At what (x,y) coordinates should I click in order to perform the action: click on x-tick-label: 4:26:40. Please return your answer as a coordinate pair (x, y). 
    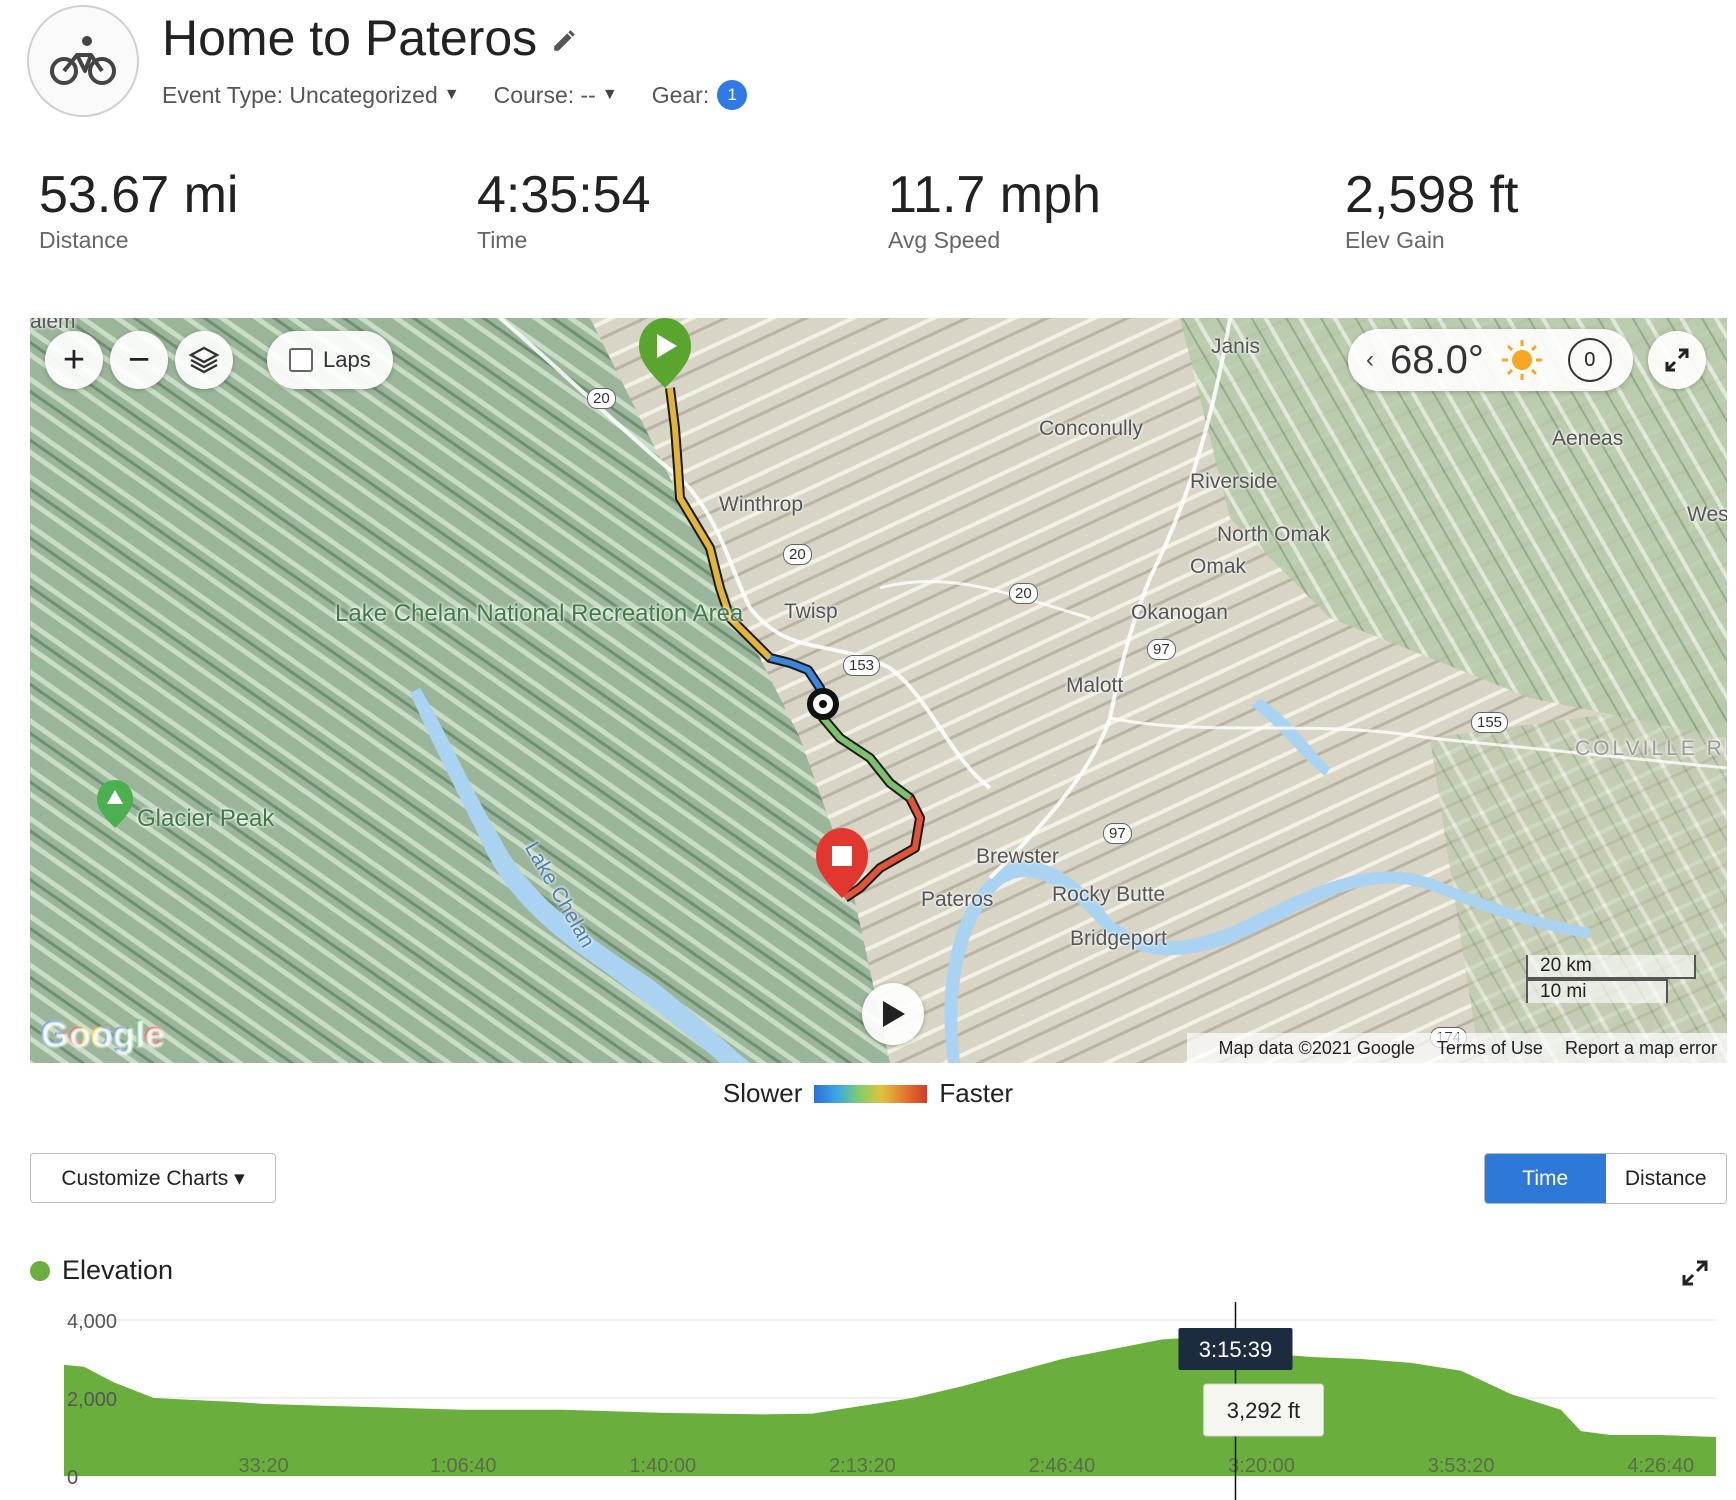
    Looking at the image, I should click on (1660, 1466).